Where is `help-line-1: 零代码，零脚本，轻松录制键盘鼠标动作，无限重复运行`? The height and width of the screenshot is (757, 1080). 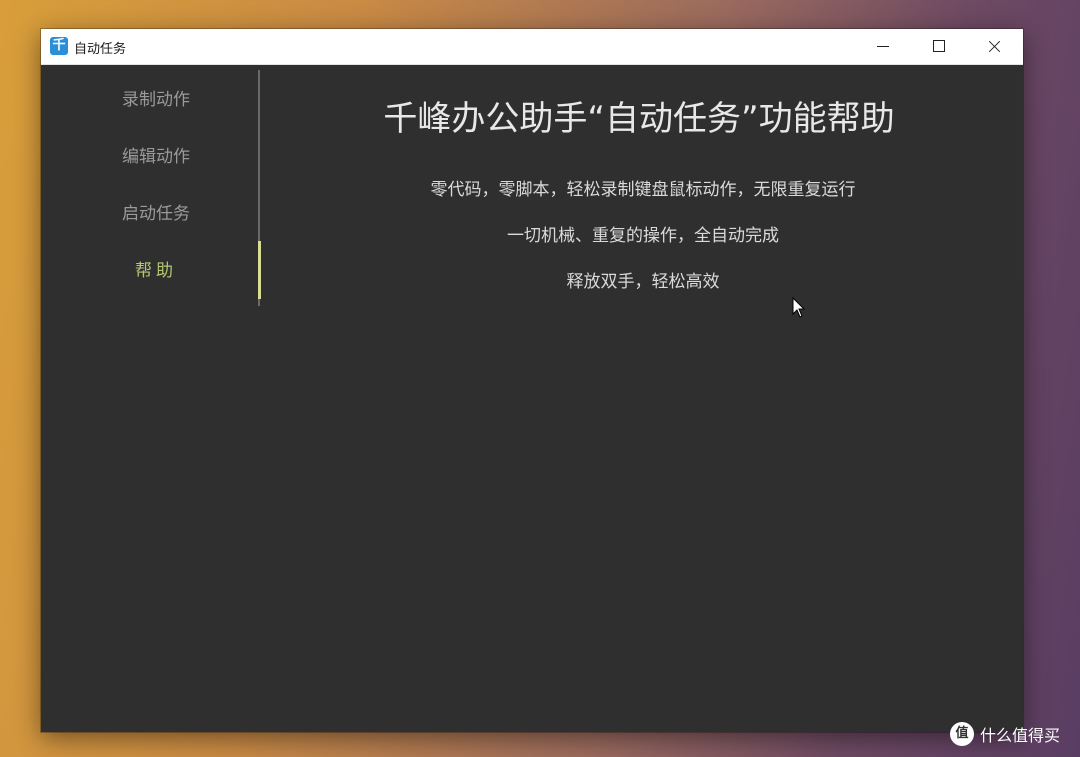 help-line-1: 零代码，零脚本，轻松录制键盘鼠标动作，无限重复运行 is located at coordinates (643, 190).